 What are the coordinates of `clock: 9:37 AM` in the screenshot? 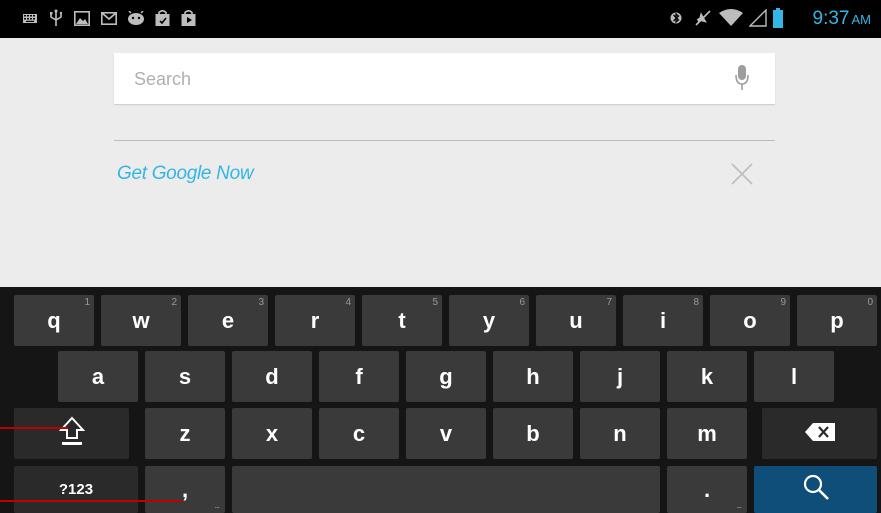 It's located at (842, 19).